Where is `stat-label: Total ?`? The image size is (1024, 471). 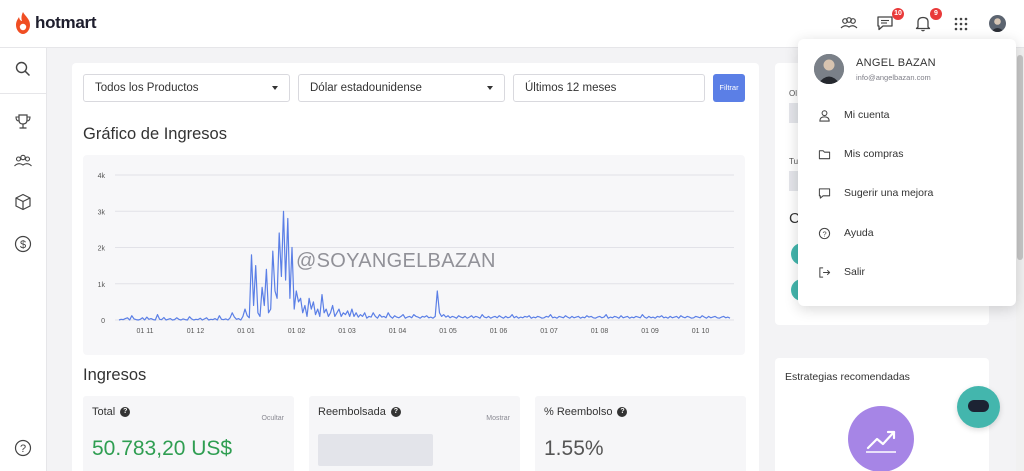
stat-label: Total ? is located at coordinates (111, 412).